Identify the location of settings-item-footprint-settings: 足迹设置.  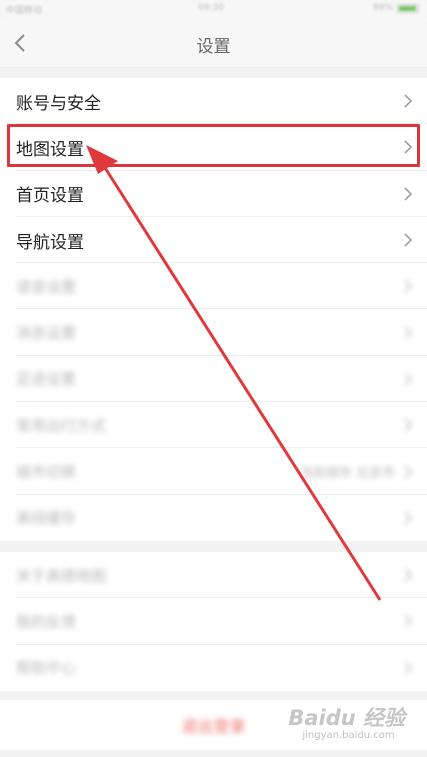
(213, 379).